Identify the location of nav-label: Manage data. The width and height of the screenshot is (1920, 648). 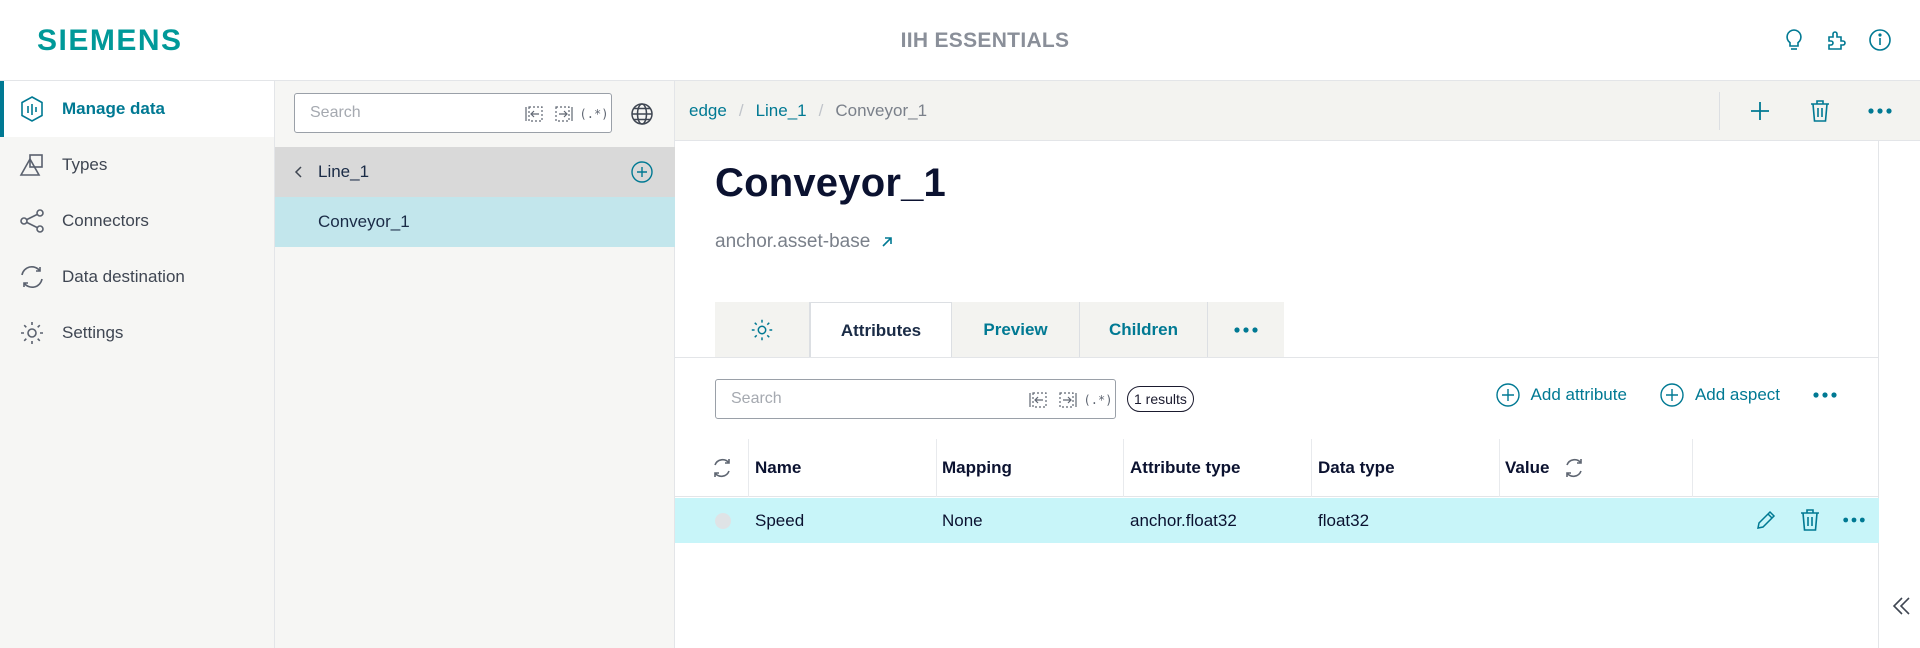
(113, 108).